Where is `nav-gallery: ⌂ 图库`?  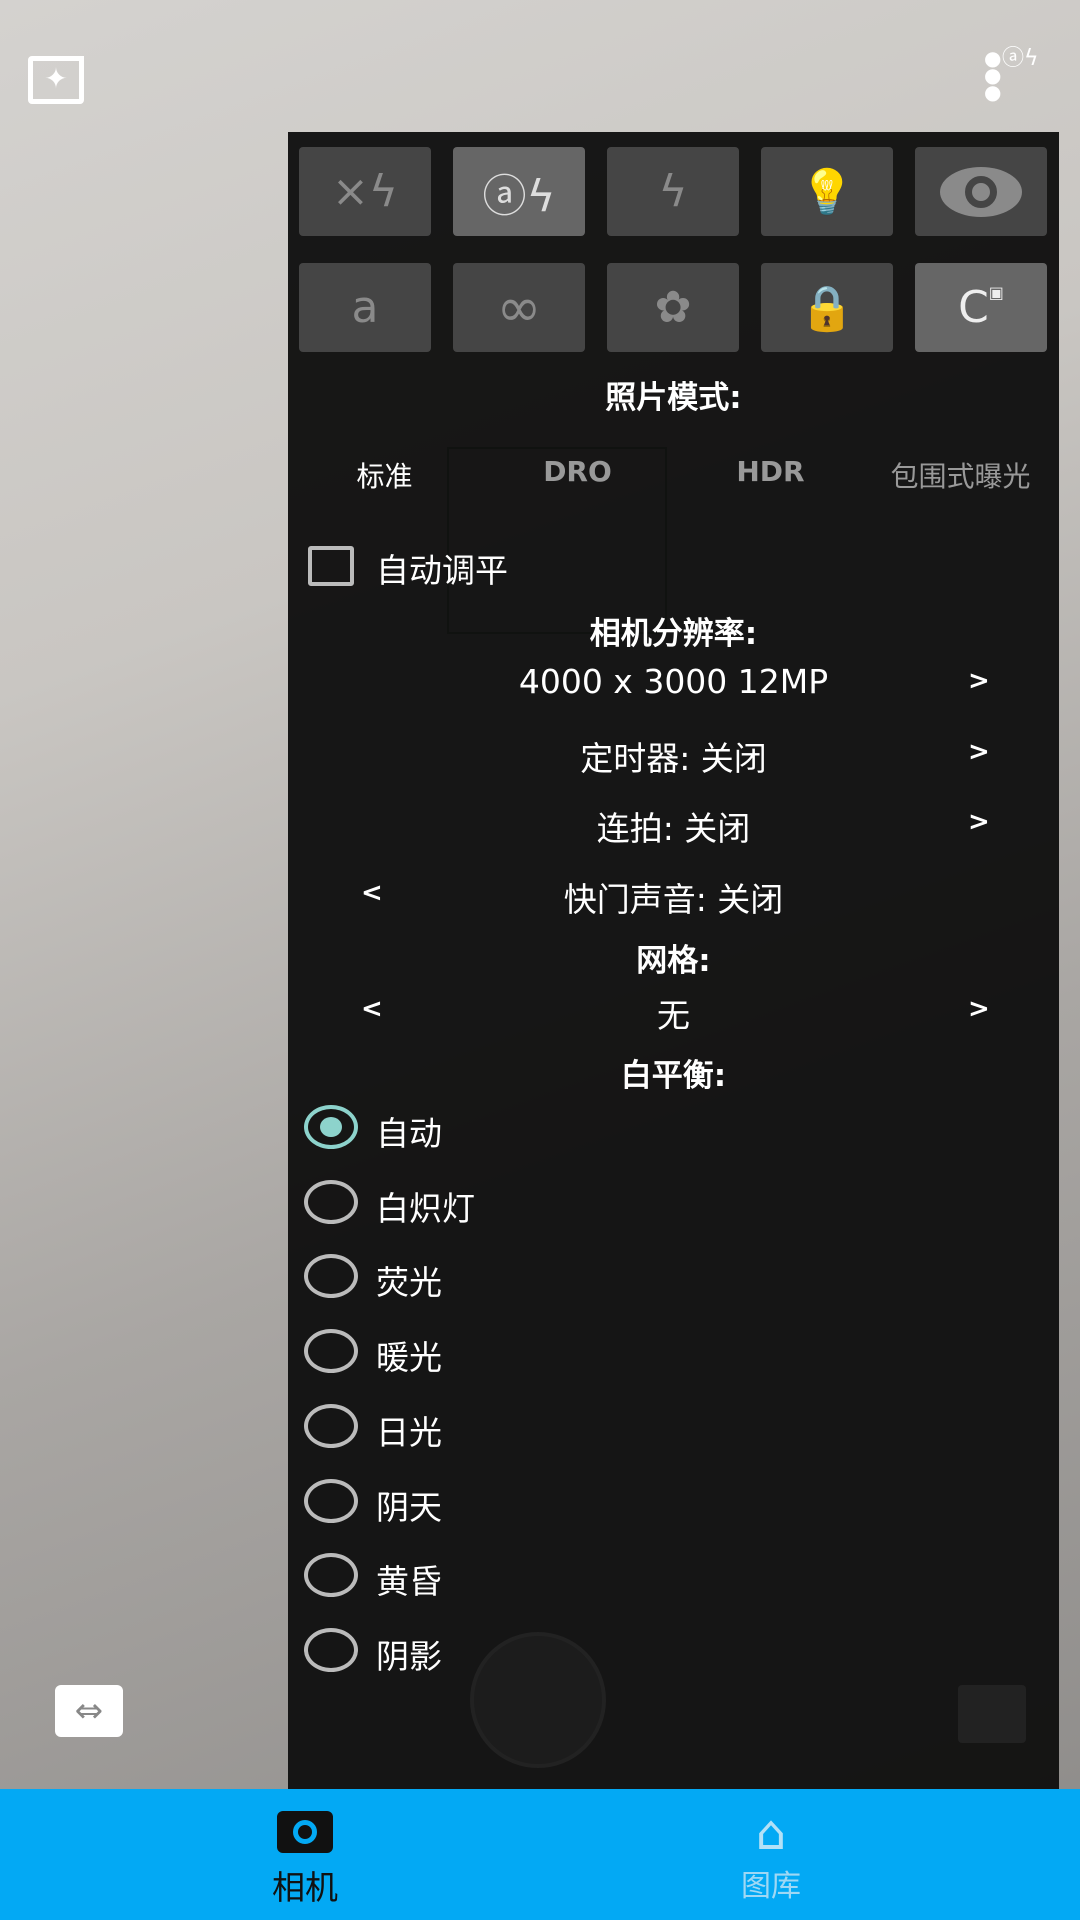
nav-gallery: ⌂ 图库 is located at coordinates (771, 1854).